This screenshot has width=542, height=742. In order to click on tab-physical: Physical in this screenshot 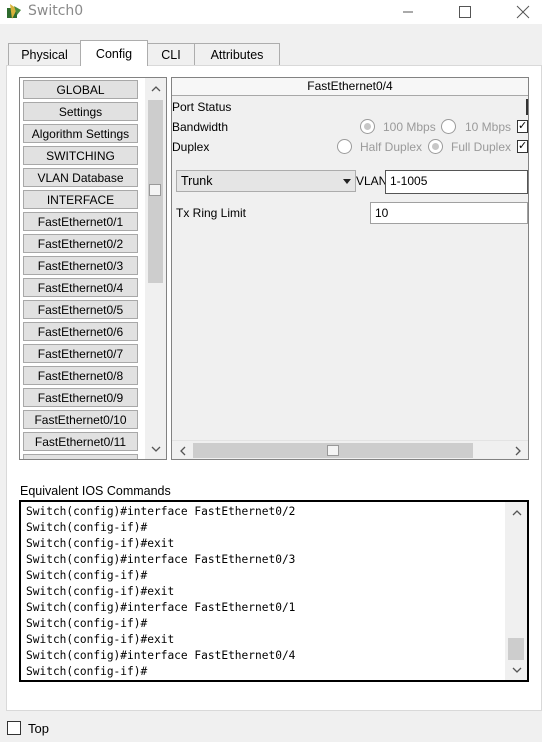, I will do `click(44, 54)`.